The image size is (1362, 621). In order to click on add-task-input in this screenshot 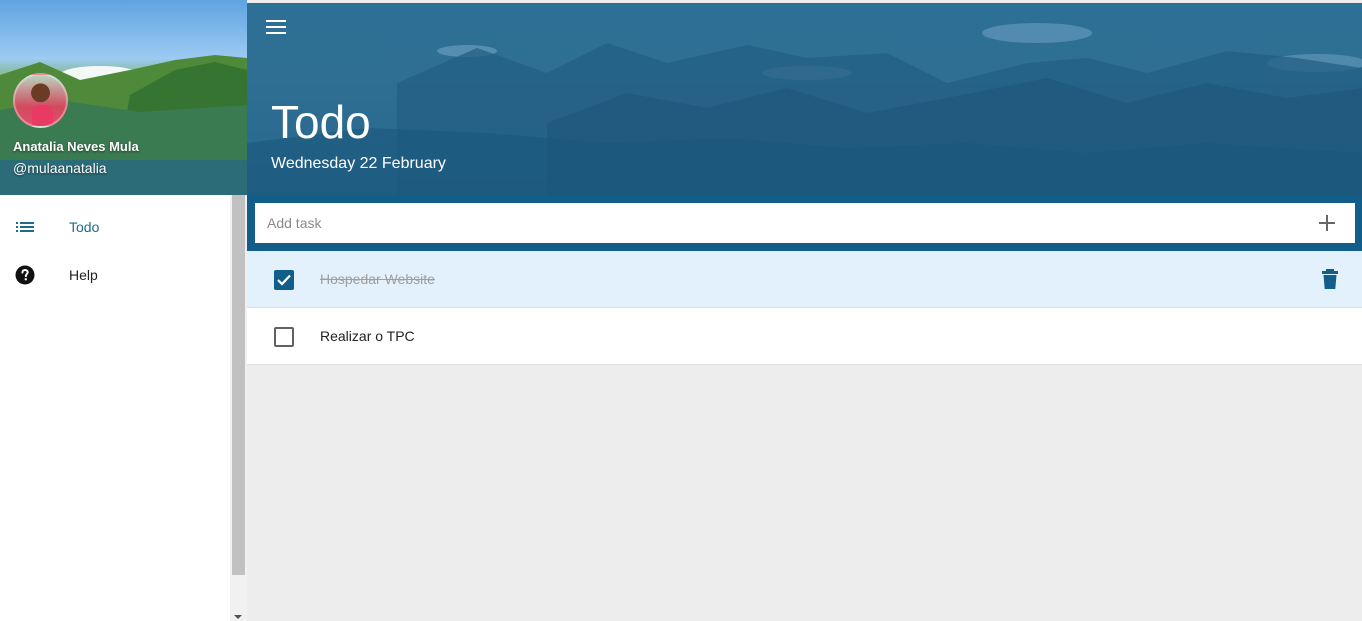, I will do `click(775, 223)`.